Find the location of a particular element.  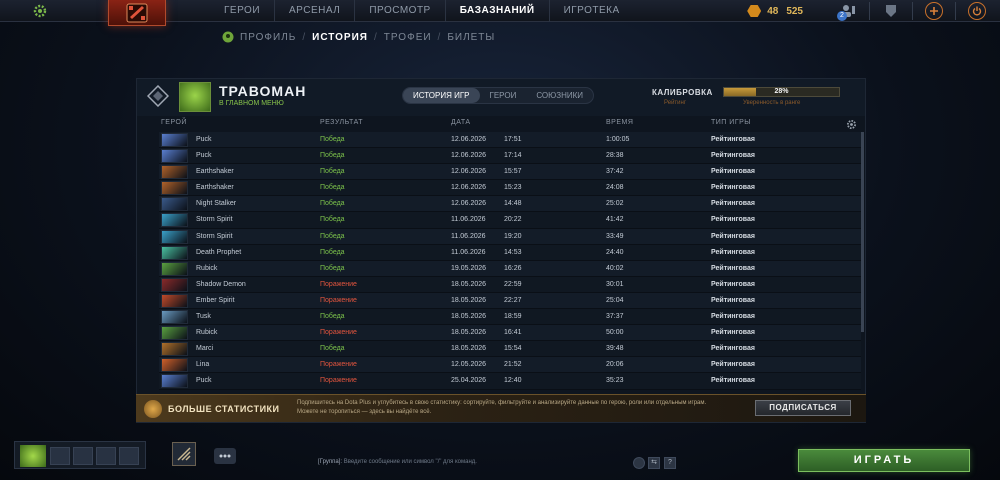

avatar is located at coordinates (195, 97).